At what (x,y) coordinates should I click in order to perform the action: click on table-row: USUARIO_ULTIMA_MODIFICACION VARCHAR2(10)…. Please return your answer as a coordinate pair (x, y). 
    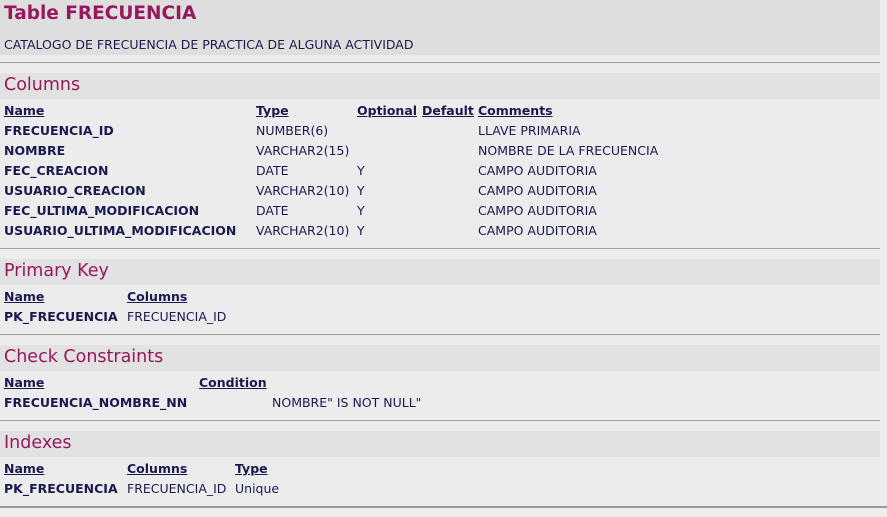
    Looking at the image, I should click on (440, 231).